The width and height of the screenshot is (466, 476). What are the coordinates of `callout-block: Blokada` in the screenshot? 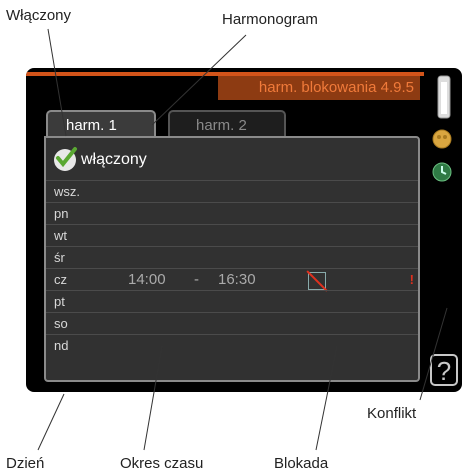 It's located at (301, 463).